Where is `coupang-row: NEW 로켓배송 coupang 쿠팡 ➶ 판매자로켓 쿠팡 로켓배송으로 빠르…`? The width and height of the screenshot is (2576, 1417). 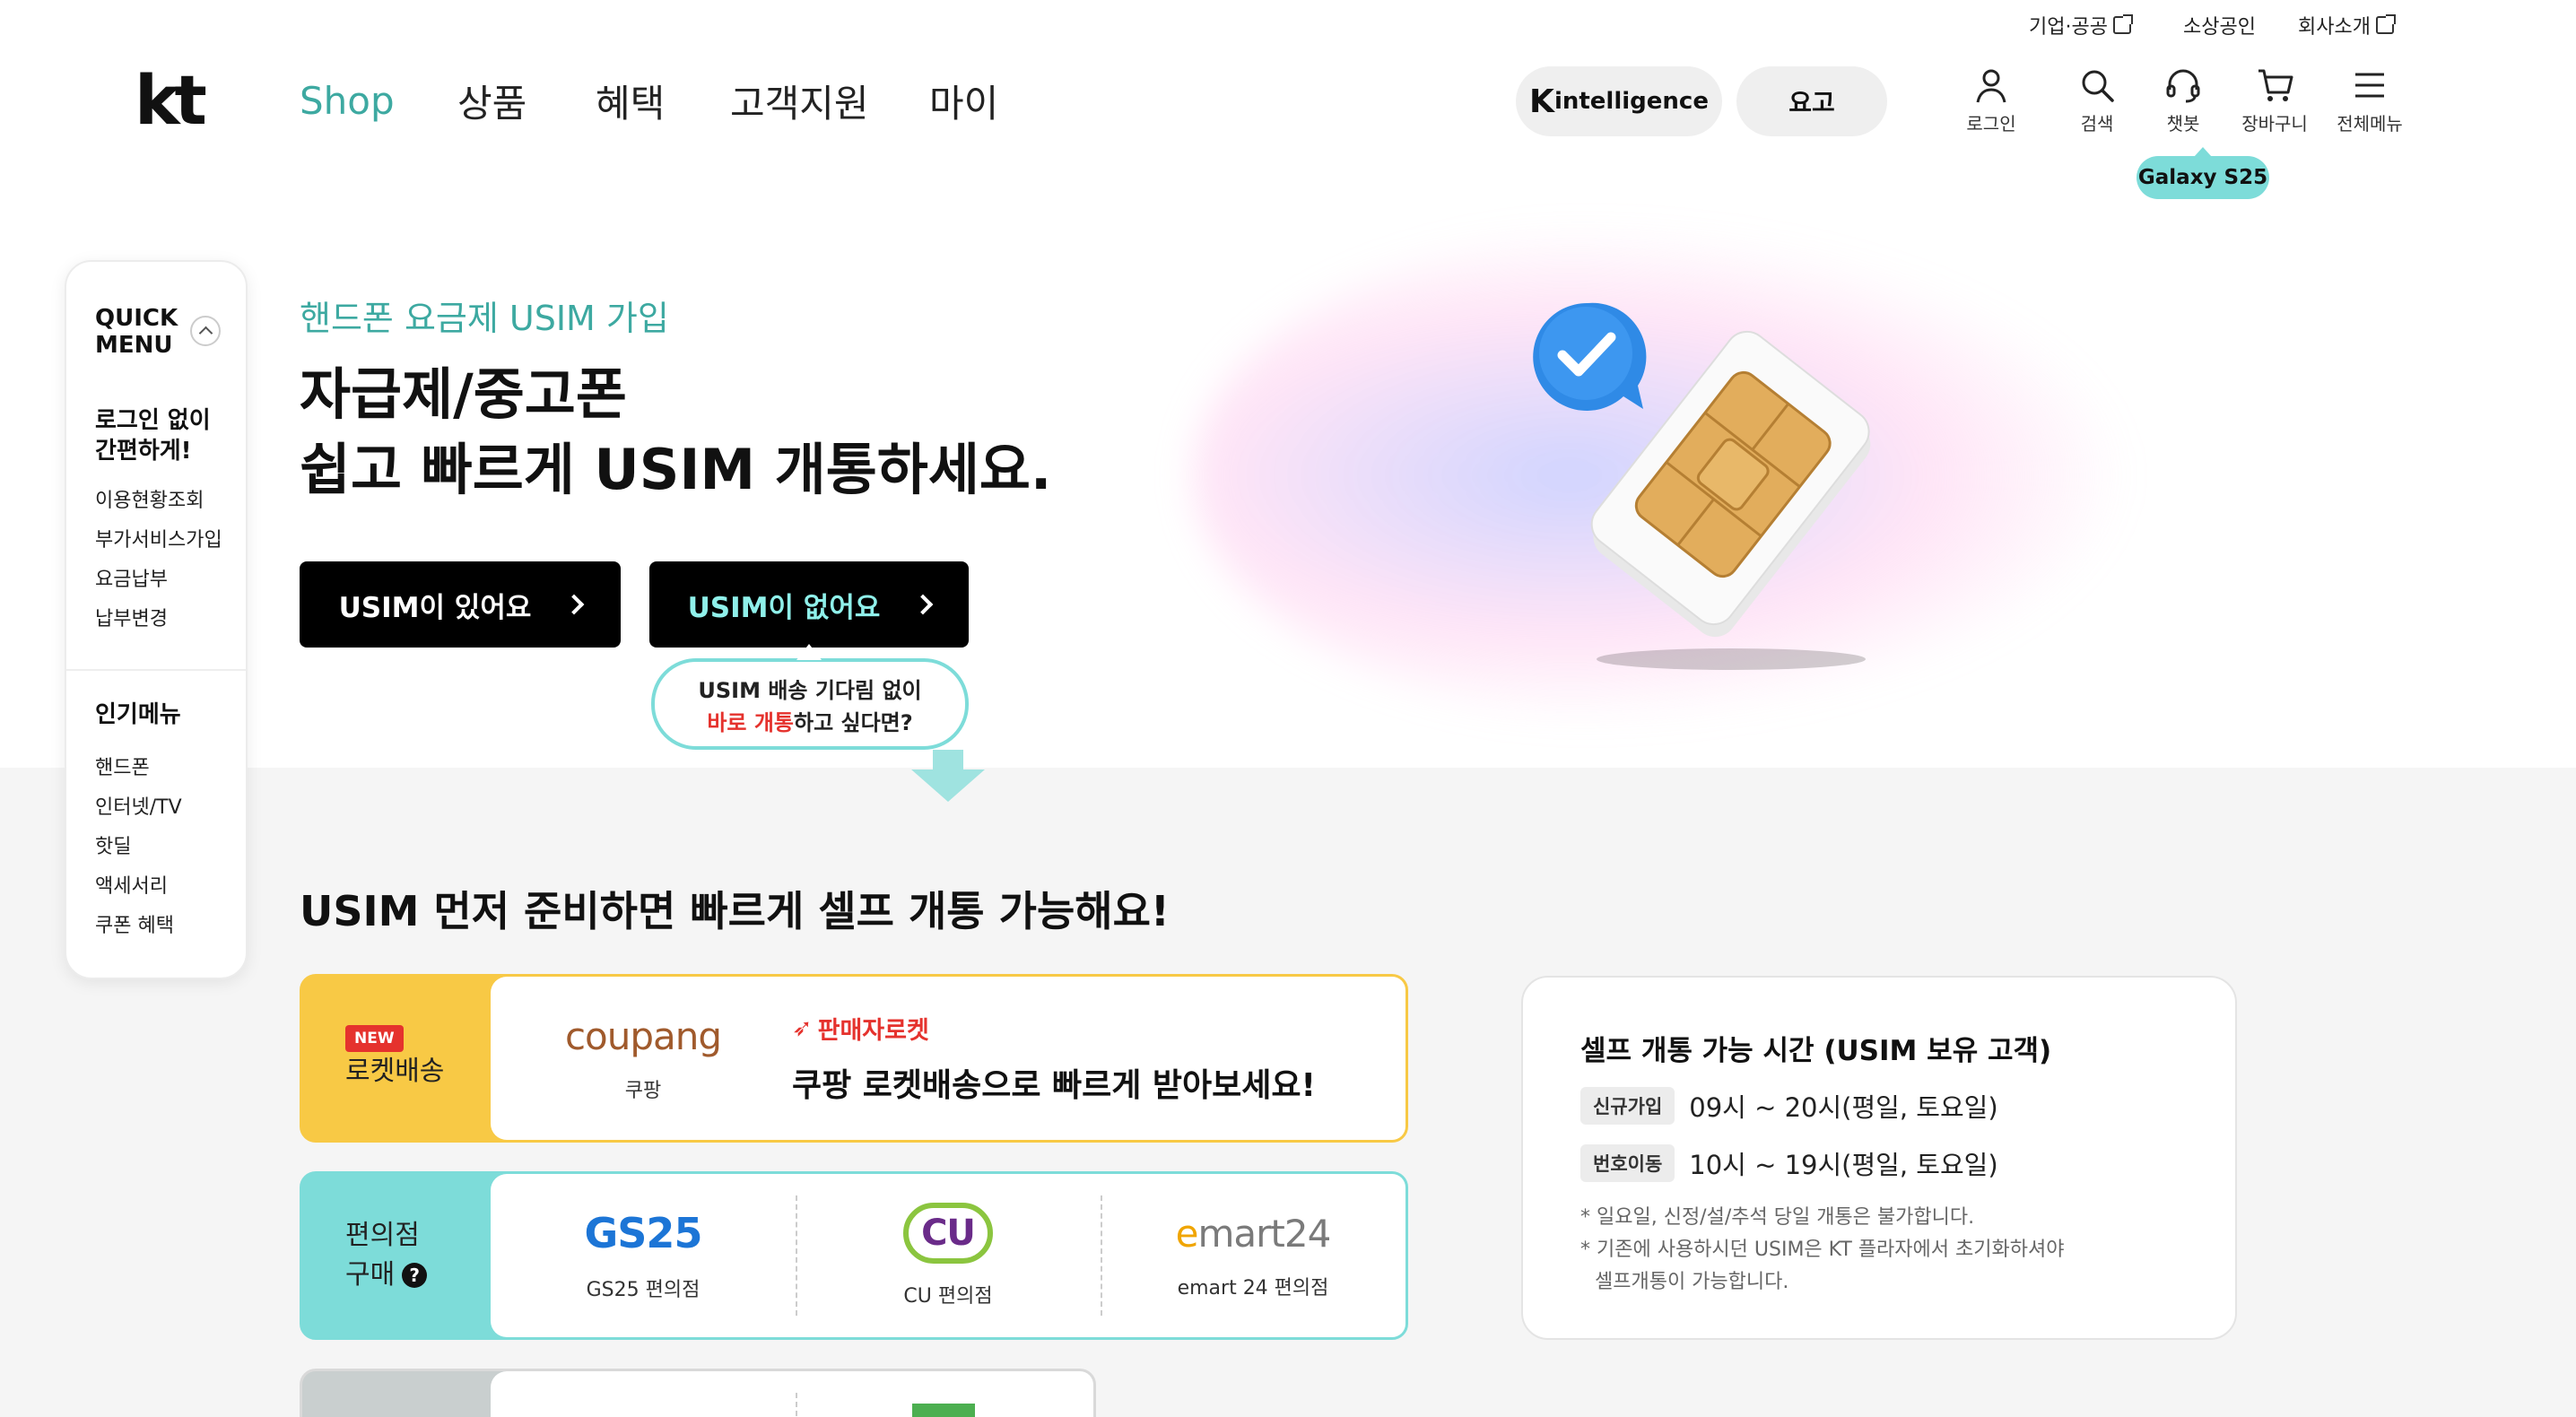
coupang-row: NEW 로켓배송 coupang 쿠팡 ➶ 판매자로켓 쿠팡 로켓배송으로 빠르… is located at coordinates (854, 1058).